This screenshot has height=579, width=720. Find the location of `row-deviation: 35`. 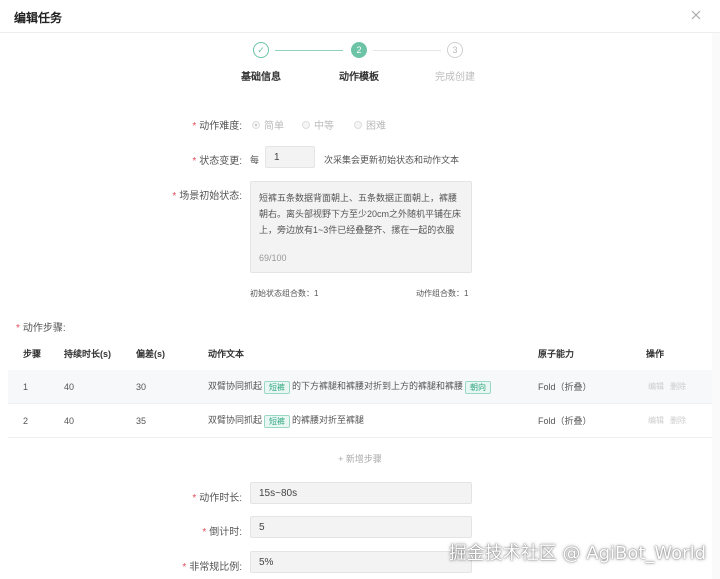

row-deviation: 35 is located at coordinates (141, 420).